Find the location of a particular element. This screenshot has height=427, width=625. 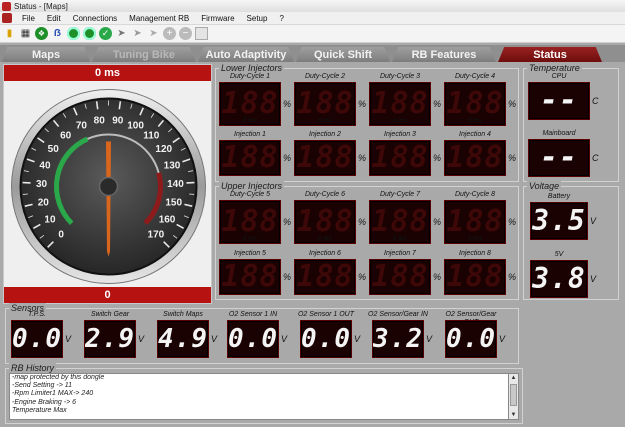

lower-injectors-duty-3-value: 188 is located at coordinates (400, 103).